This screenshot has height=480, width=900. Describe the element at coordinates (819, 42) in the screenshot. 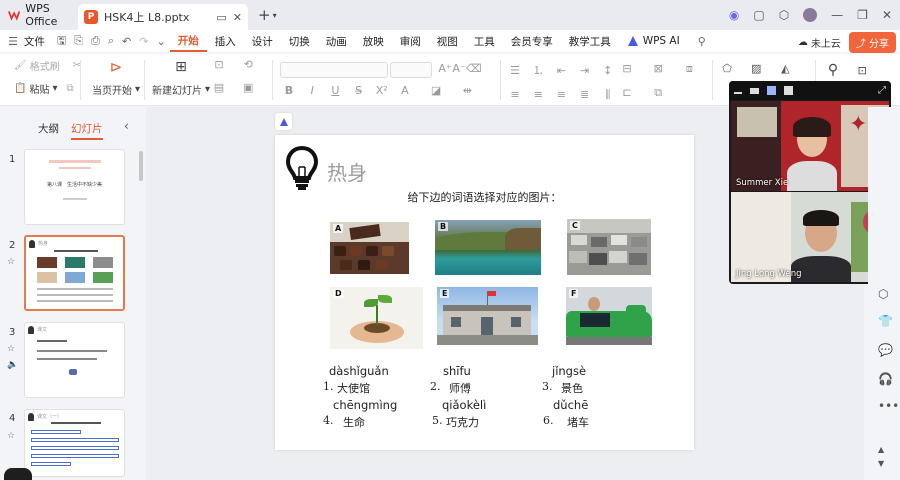

I see `cloud-status-button: ☁ 未上云` at that location.